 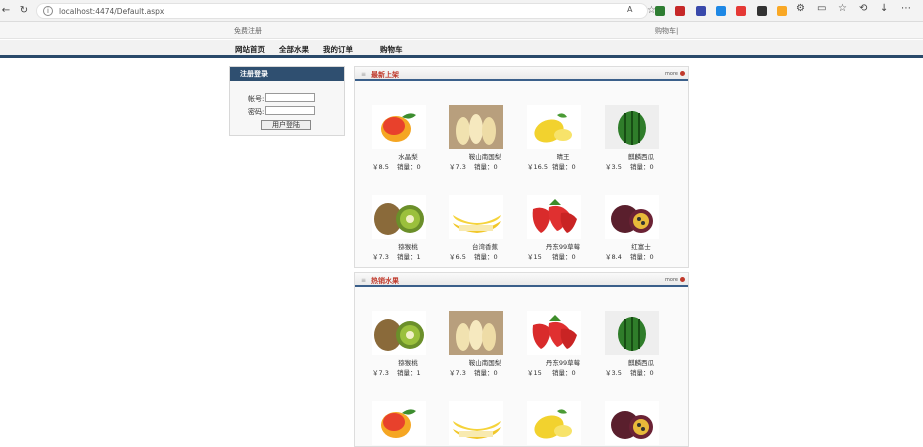 I want to click on section-header: ≡ 最新上架 more, so click(x=521, y=74).